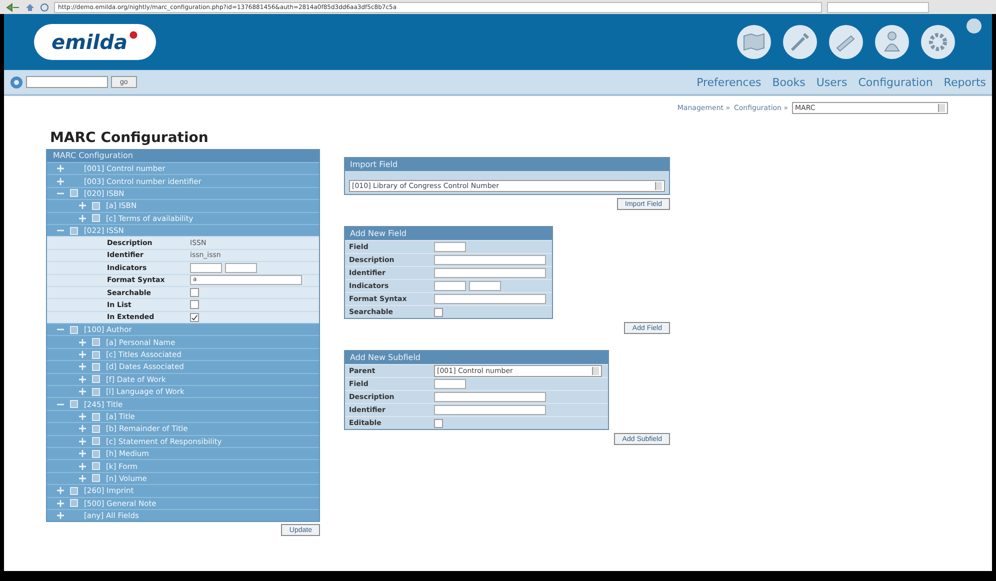  Describe the element at coordinates (95, 42) in the screenshot. I see `logo: emilda` at that location.